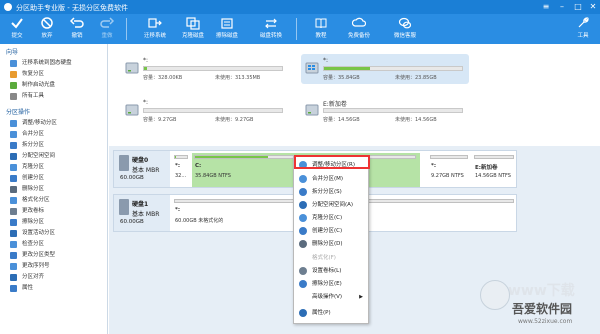 This screenshot has width=600, height=334. What do you see at coordinates (28, 288) in the screenshot?
I see `sidebar-item-label: 属性` at bounding box center [28, 288].